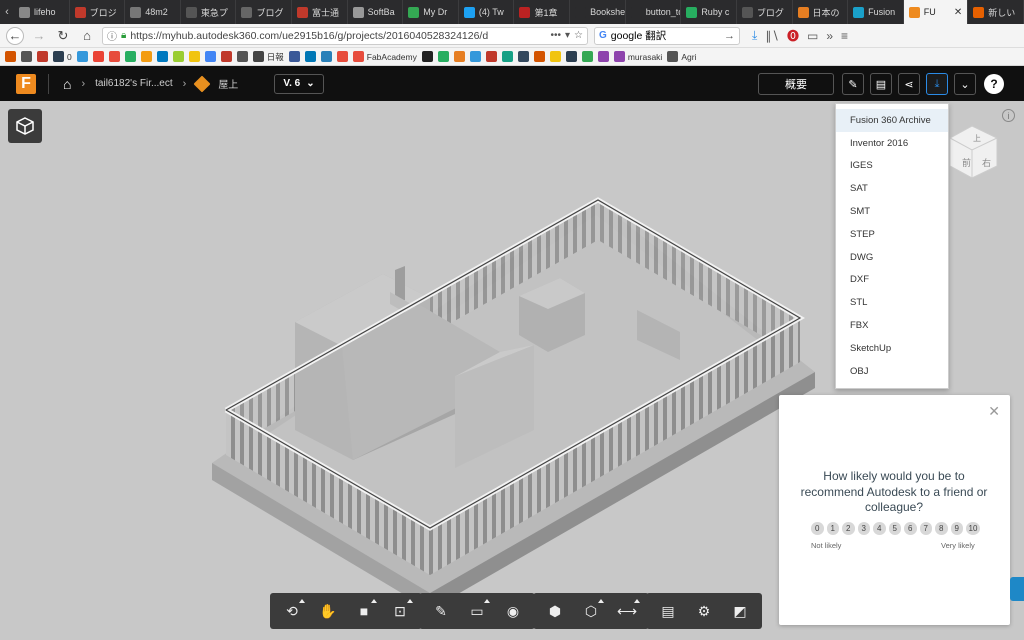 Image resolution: width=1024 pixels, height=640 pixels. What do you see at coordinates (892, 143) in the screenshot?
I see `download-format-item: Inventor 2016` at bounding box center [892, 143].